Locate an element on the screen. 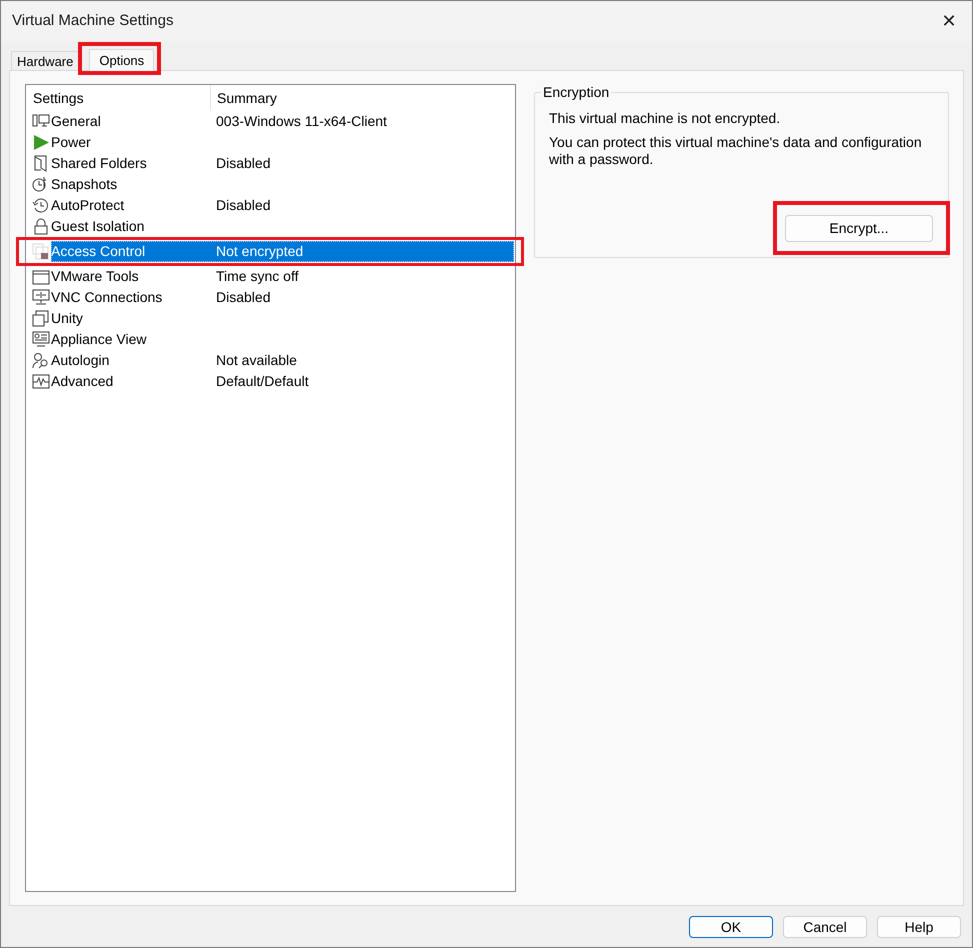 This screenshot has width=973, height=948. tab: Options is located at coordinates (121, 60).